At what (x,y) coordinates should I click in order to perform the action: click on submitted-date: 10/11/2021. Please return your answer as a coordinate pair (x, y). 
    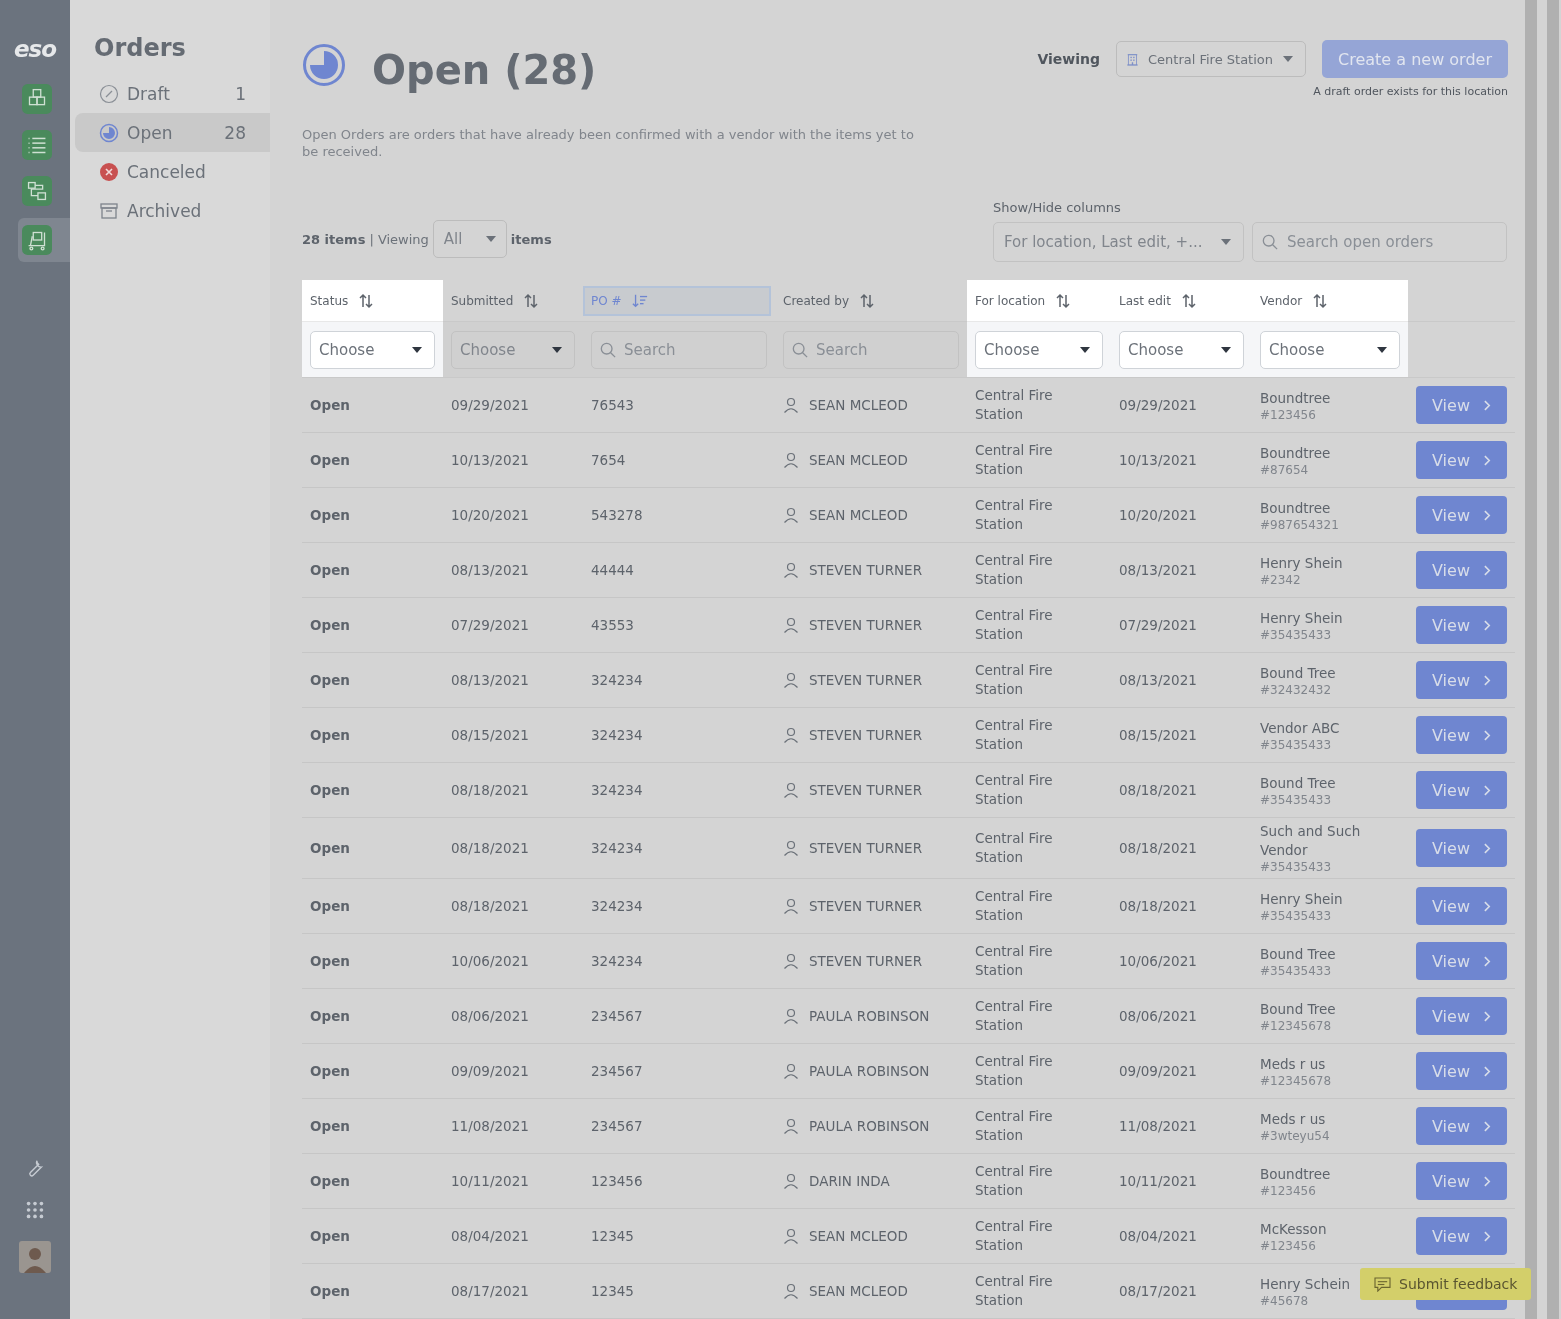
    Looking at the image, I should click on (490, 1181).